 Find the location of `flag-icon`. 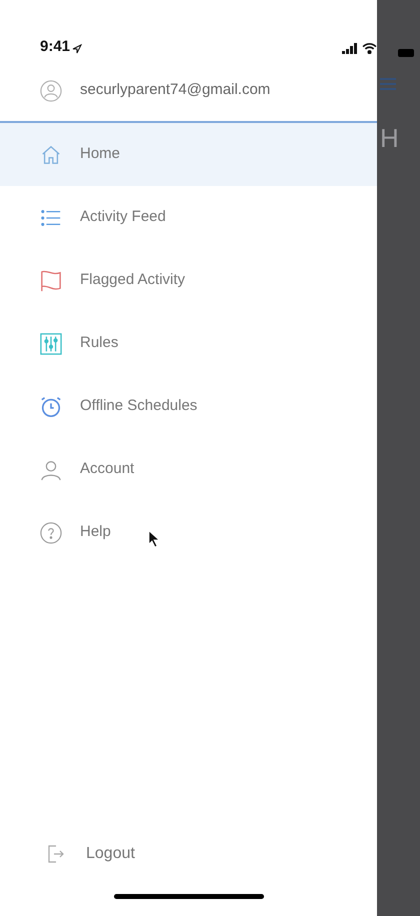

flag-icon is located at coordinates (51, 281).